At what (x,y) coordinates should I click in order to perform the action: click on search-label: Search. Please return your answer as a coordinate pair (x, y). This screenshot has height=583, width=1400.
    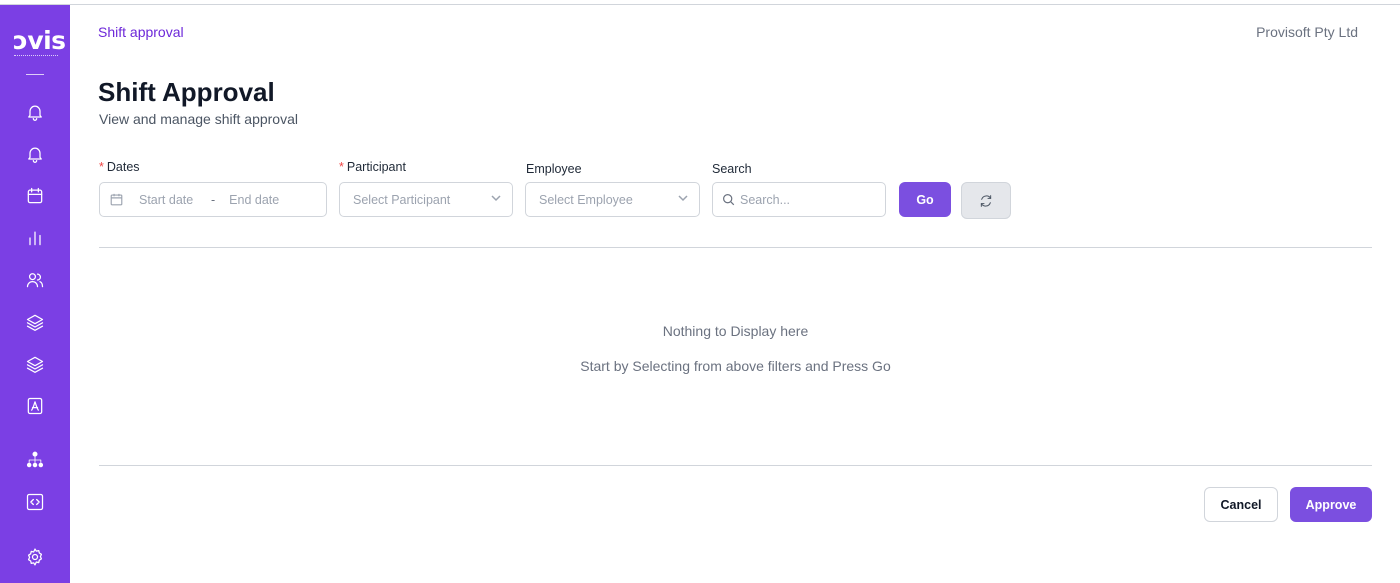
    Looking at the image, I should click on (732, 169).